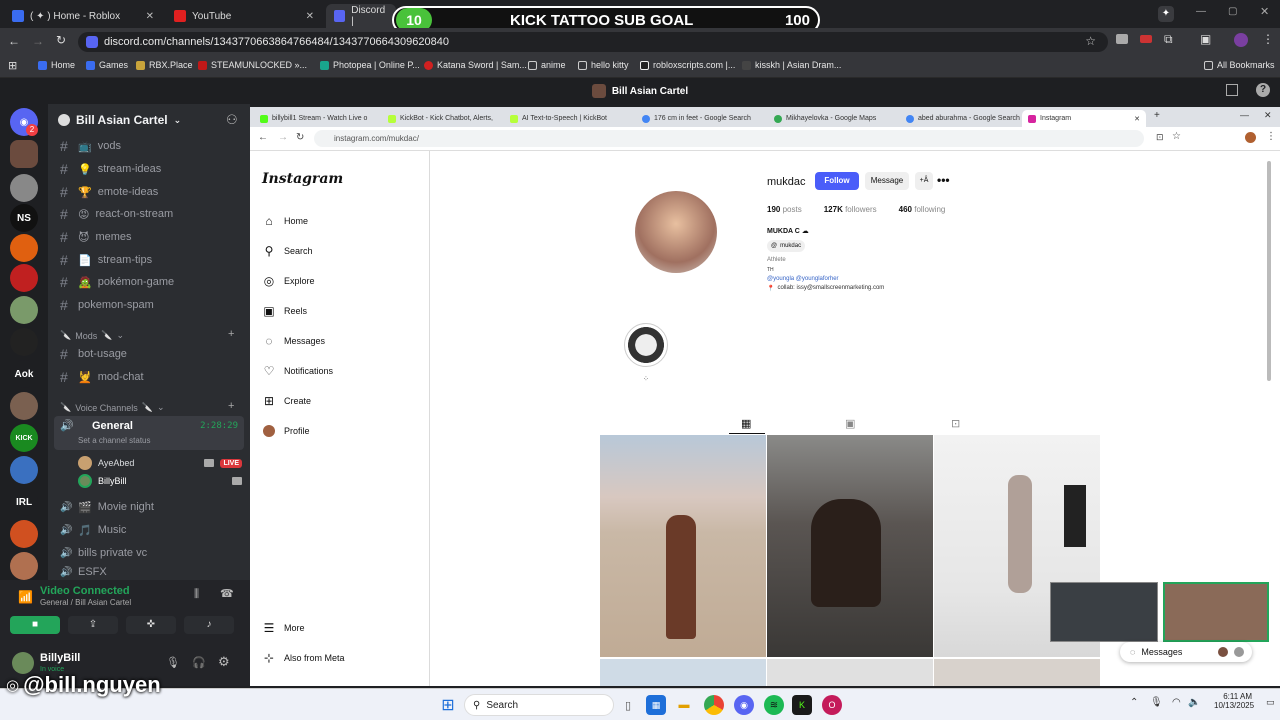 This screenshot has width=1280, height=720. What do you see at coordinates (287, 251) in the screenshot?
I see `nav-search: ⚲ Search` at bounding box center [287, 251].